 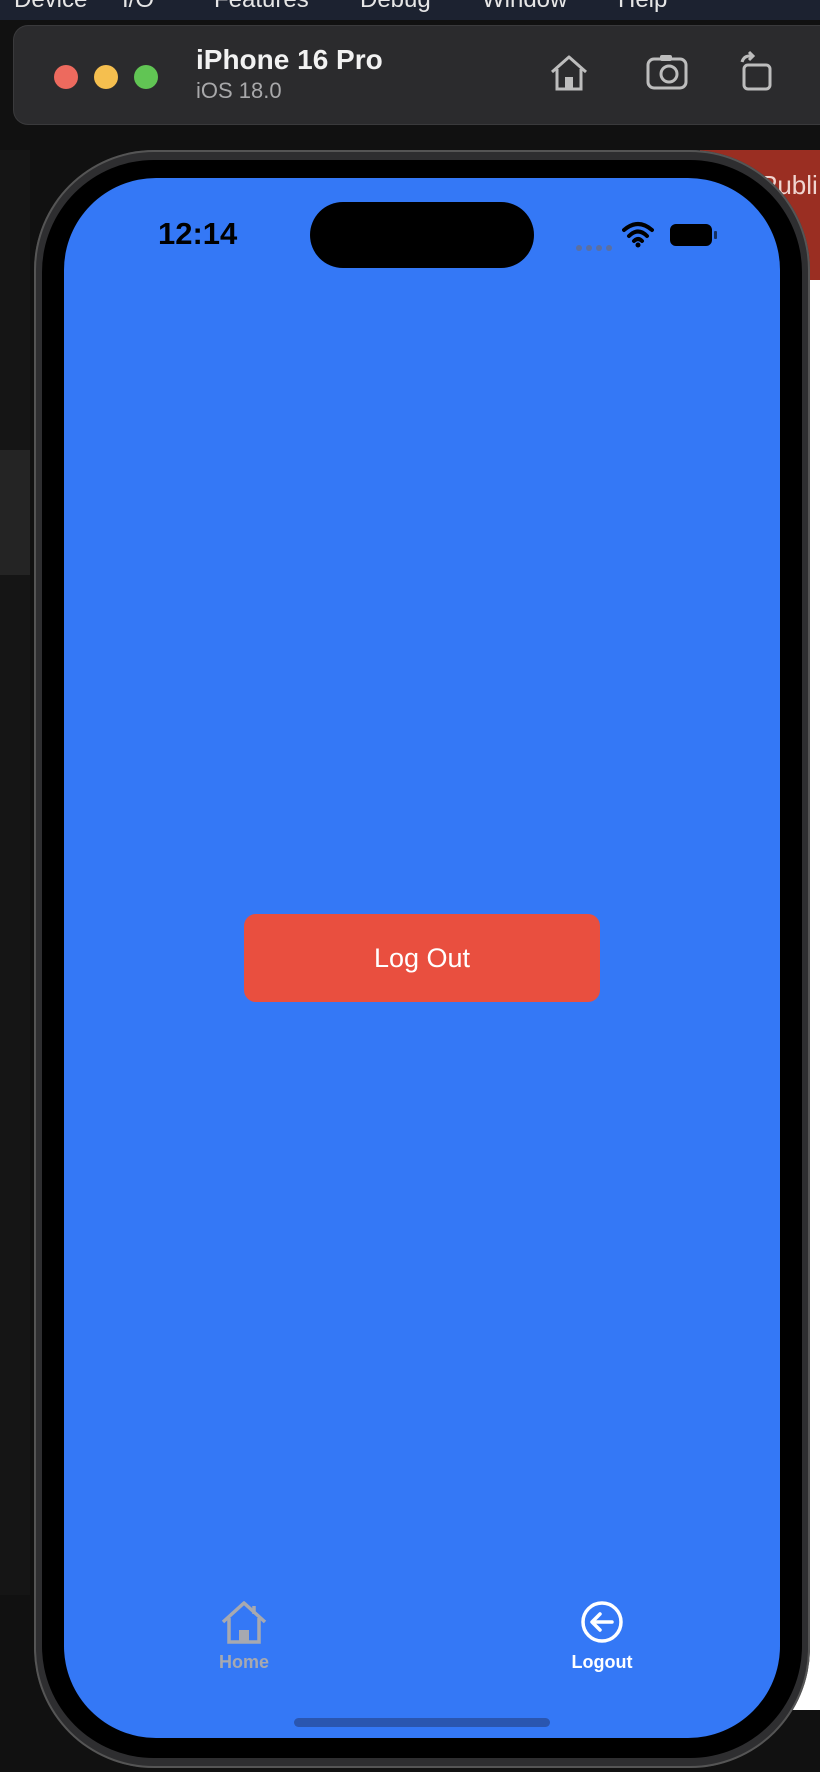 I want to click on log-out-button: Log Out, so click(x=422, y=958).